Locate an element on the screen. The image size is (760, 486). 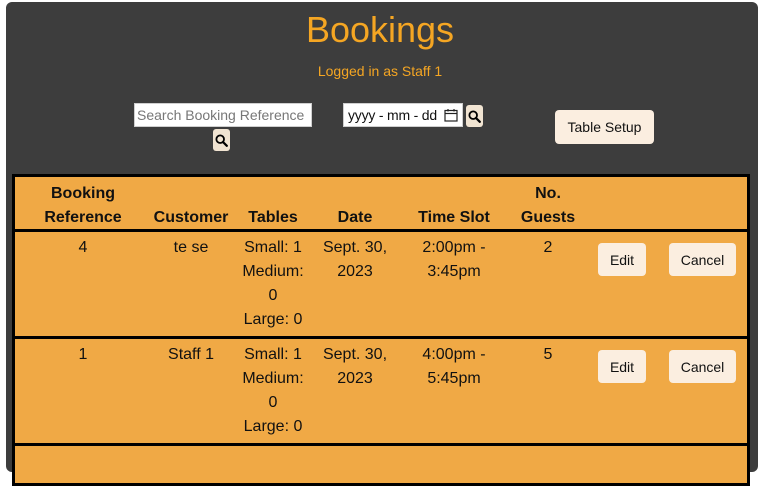
header-time-slot: Time Slot is located at coordinates (454, 217).